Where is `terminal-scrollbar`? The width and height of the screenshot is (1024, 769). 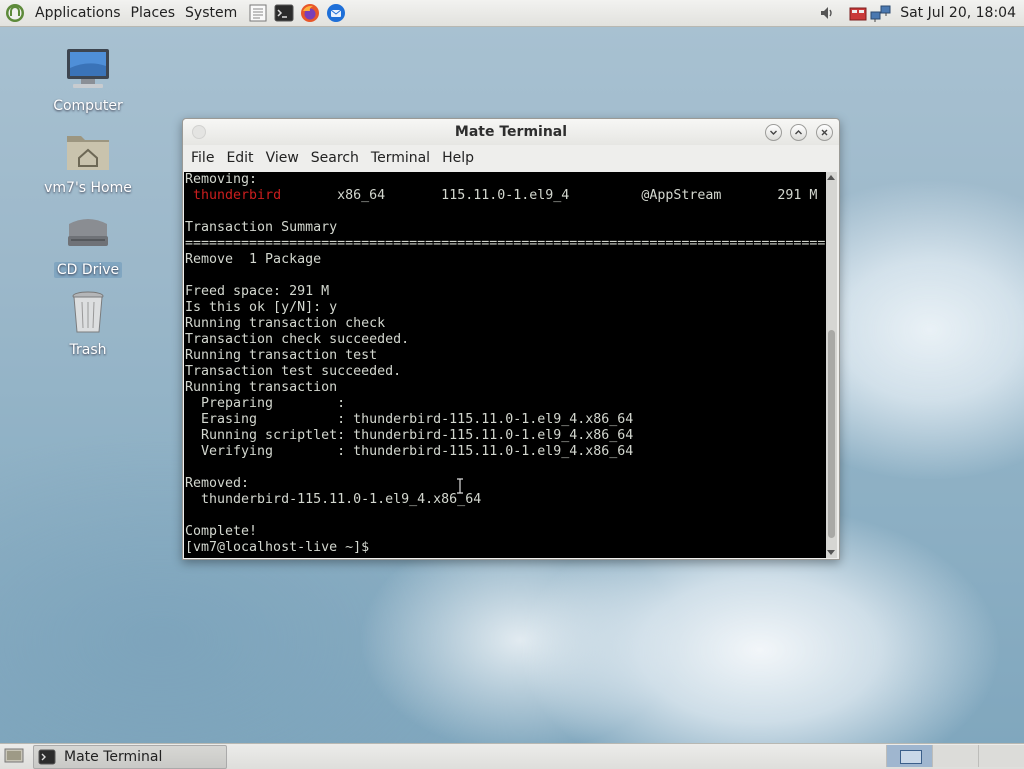
terminal-scrollbar is located at coordinates (831, 365).